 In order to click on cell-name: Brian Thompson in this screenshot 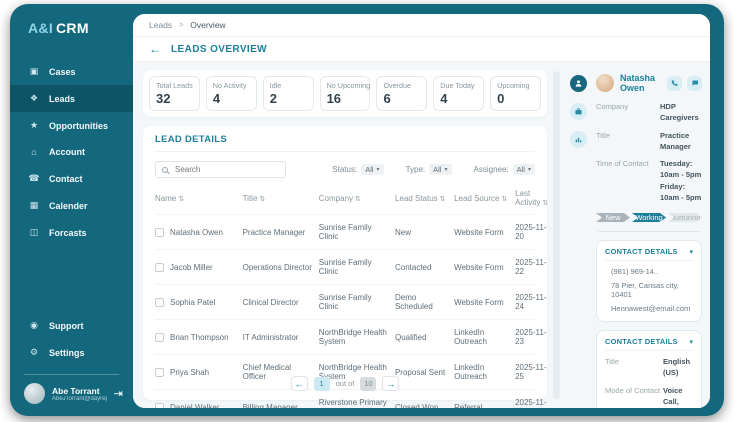, I will do `click(199, 337)`.